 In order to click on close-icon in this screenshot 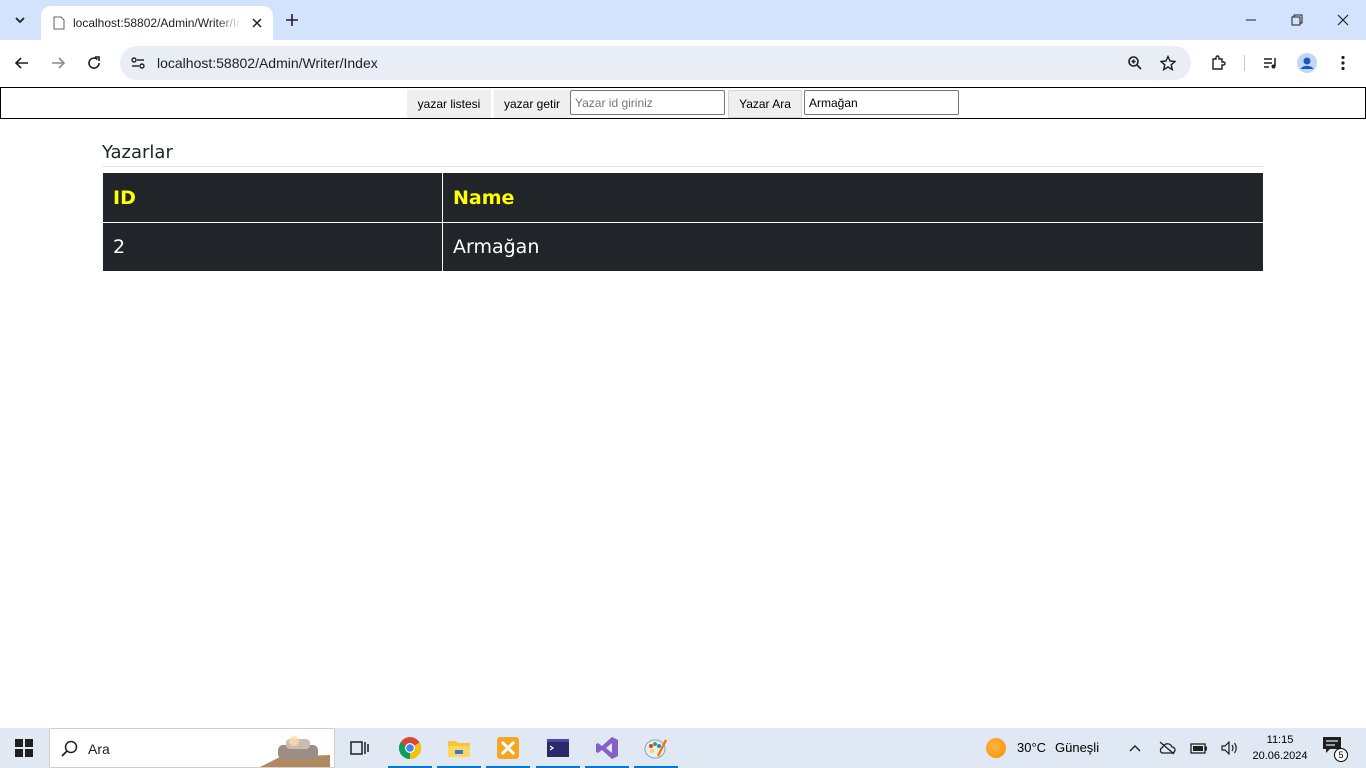, I will do `click(1343, 20)`.